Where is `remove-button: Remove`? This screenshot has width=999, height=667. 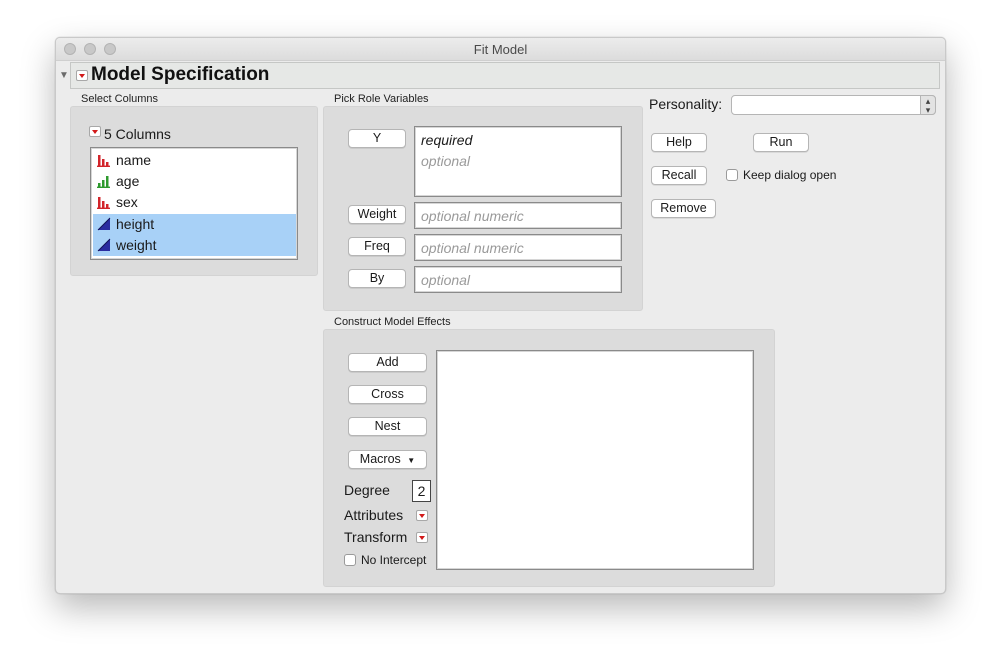
remove-button: Remove is located at coordinates (683, 208).